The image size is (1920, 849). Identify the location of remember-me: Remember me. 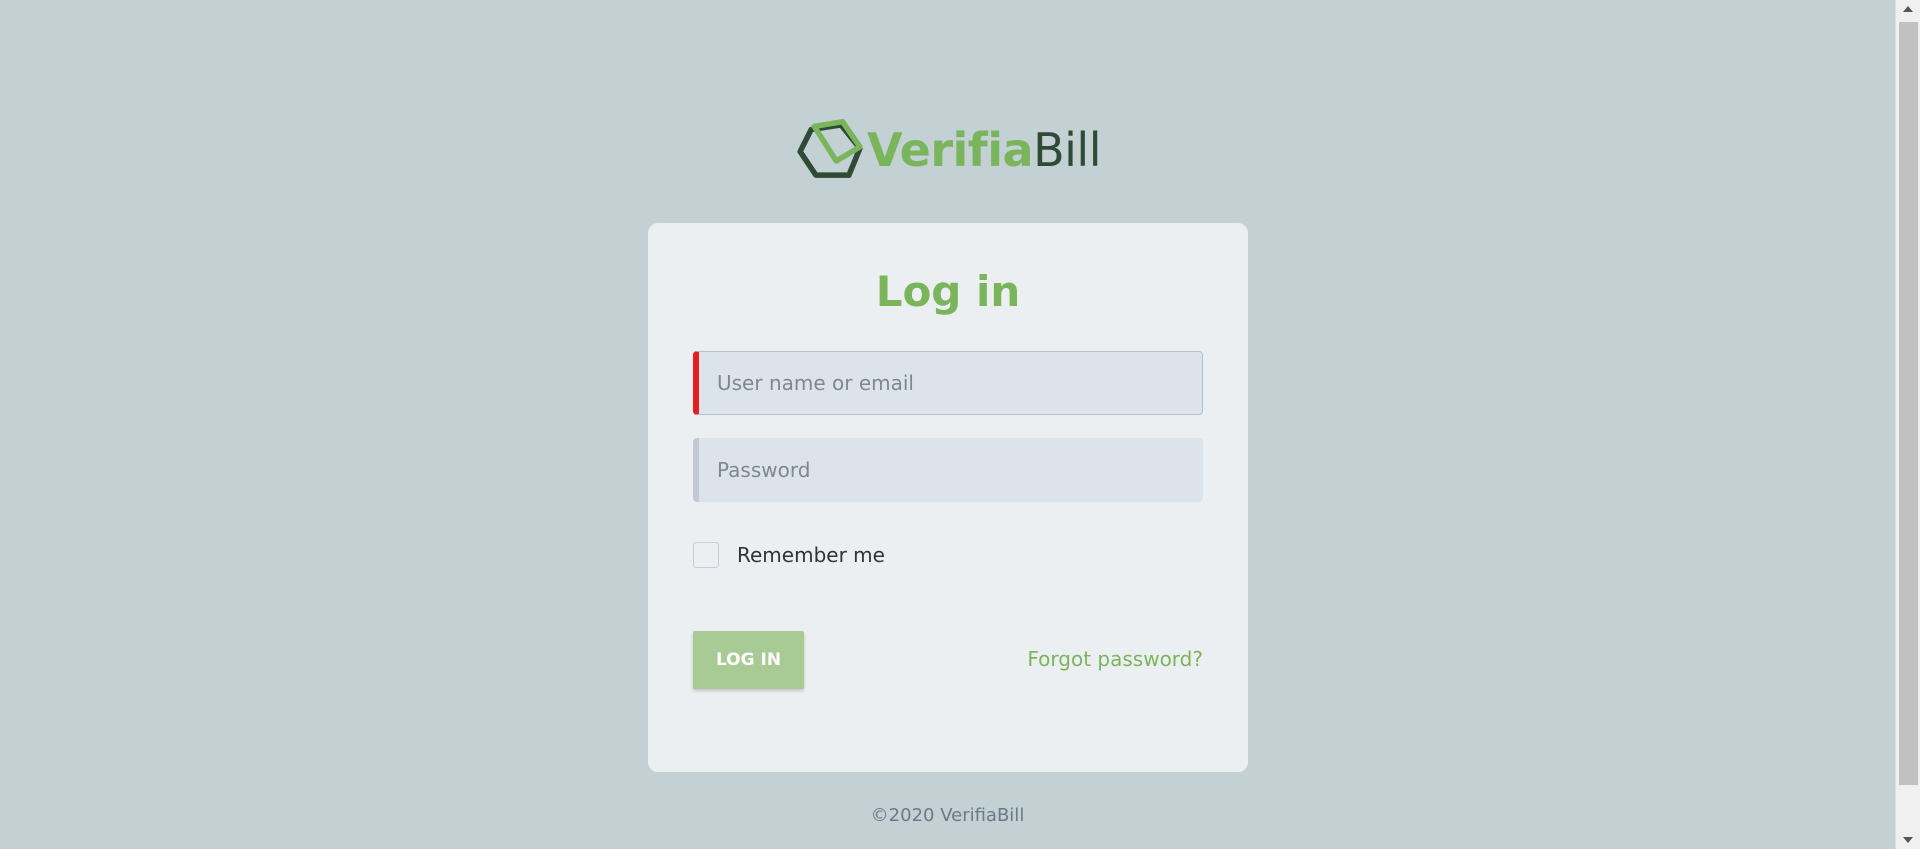
(789, 555).